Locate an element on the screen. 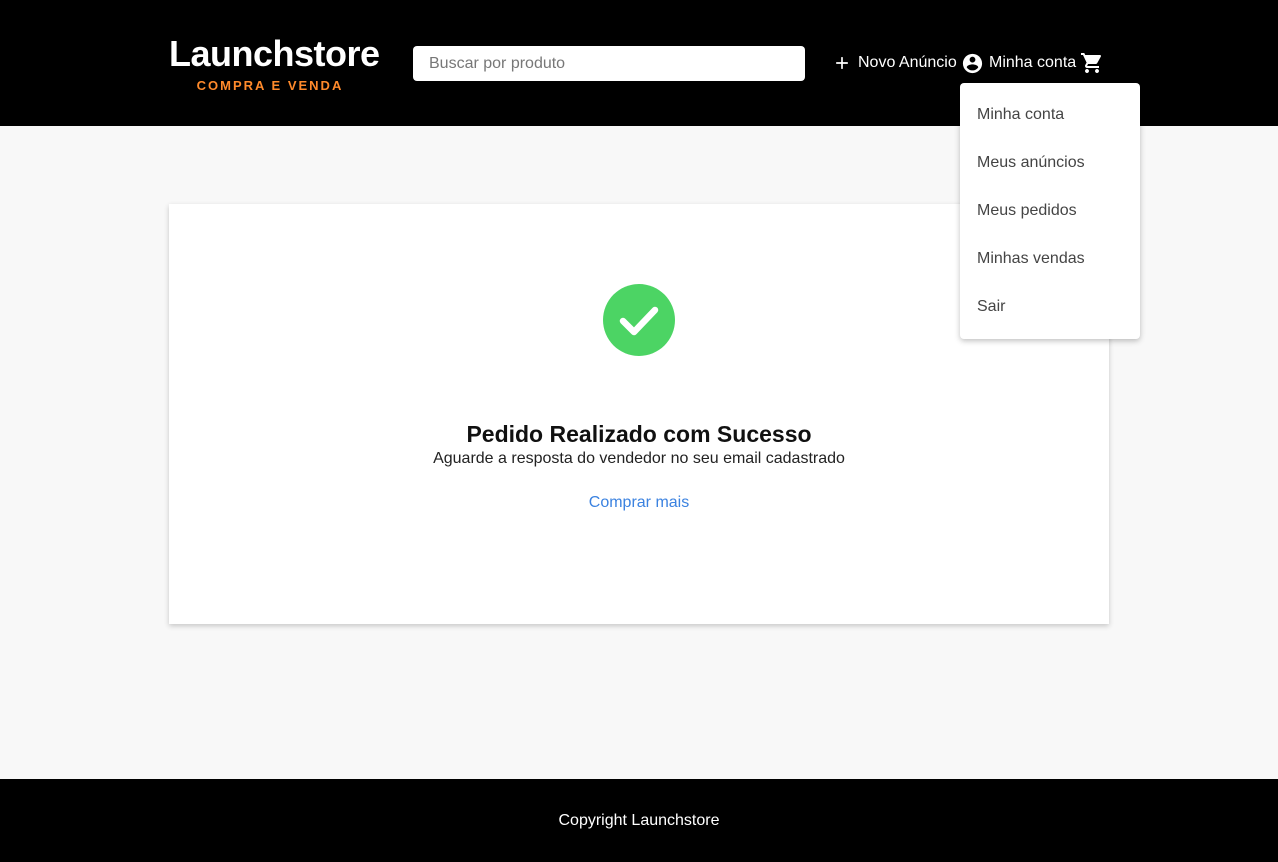  menu-item-logout: Sair is located at coordinates (1050, 307).